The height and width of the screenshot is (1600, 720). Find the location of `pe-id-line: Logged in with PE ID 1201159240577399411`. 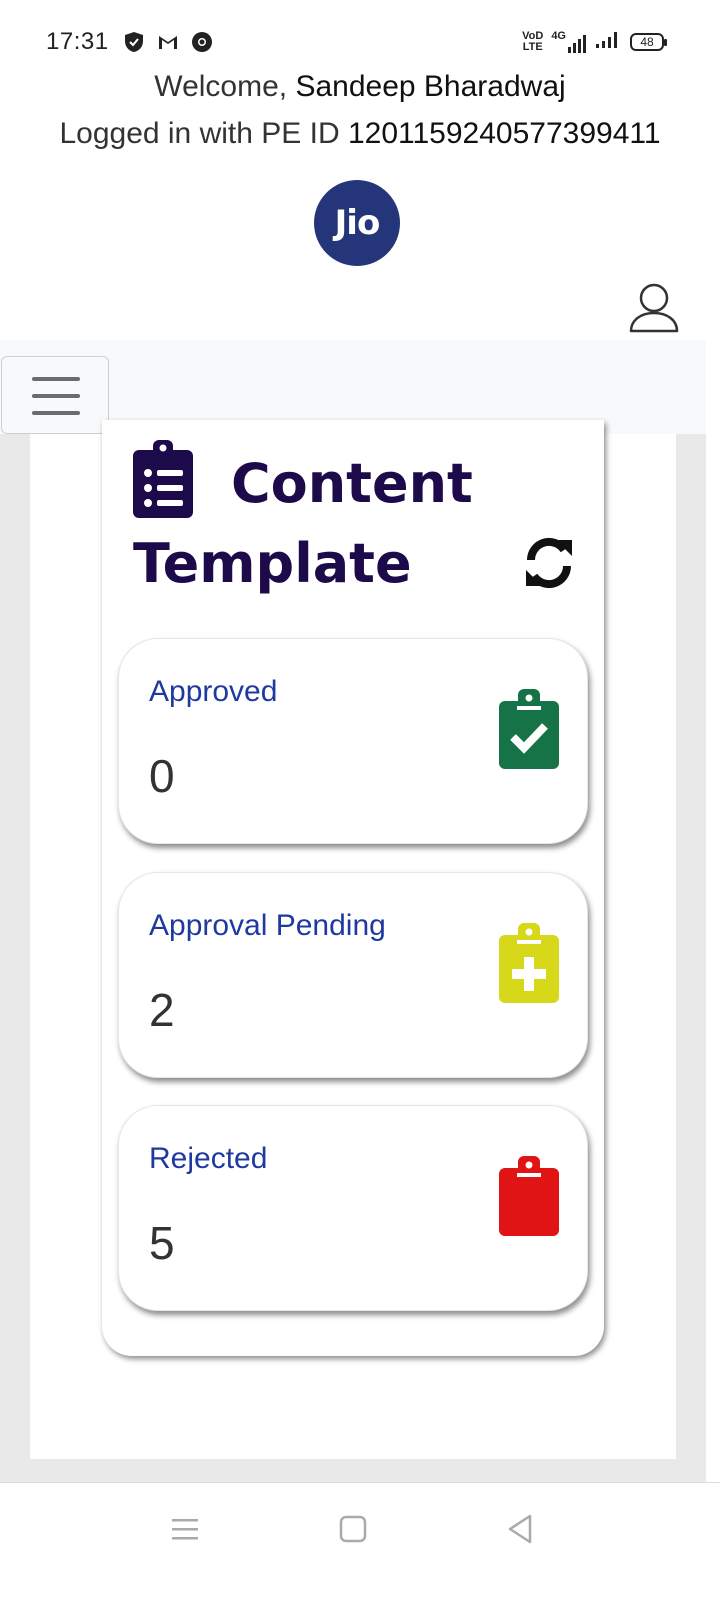

pe-id-line: Logged in with PE ID 1201159240577399411 is located at coordinates (360, 134).